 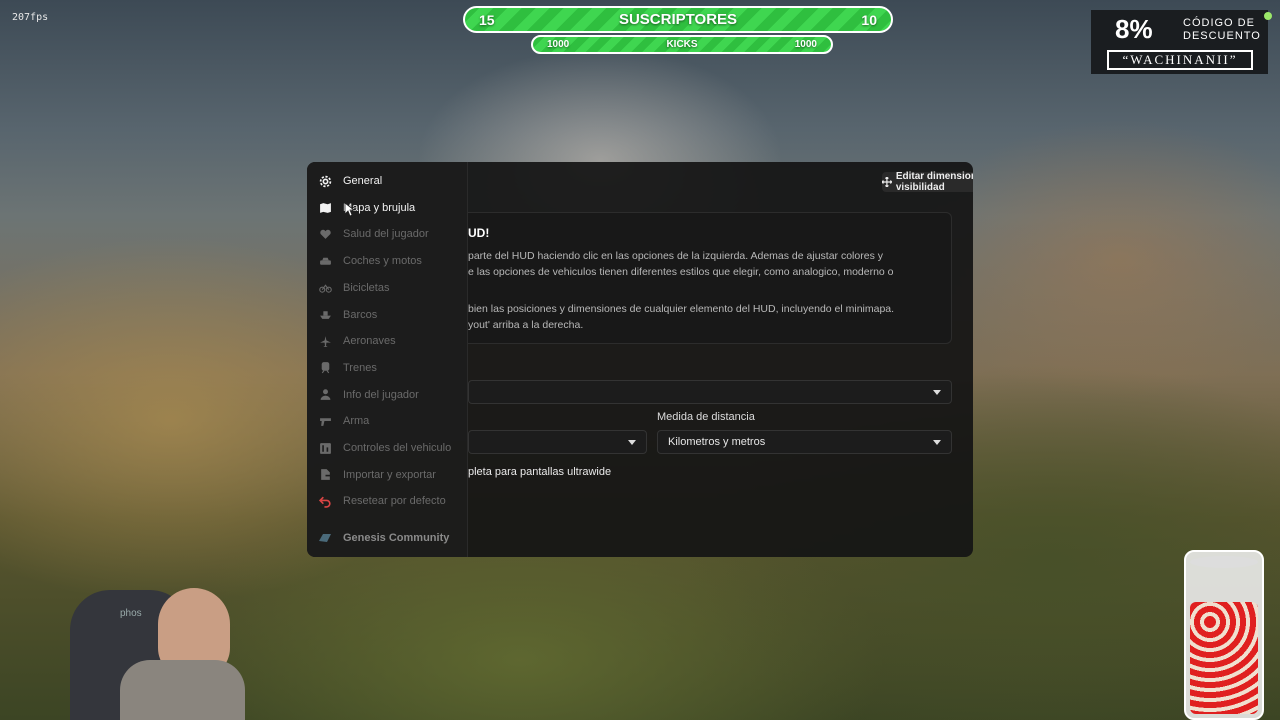 What do you see at coordinates (325, 538) in the screenshot?
I see `community-logo-icon` at bounding box center [325, 538].